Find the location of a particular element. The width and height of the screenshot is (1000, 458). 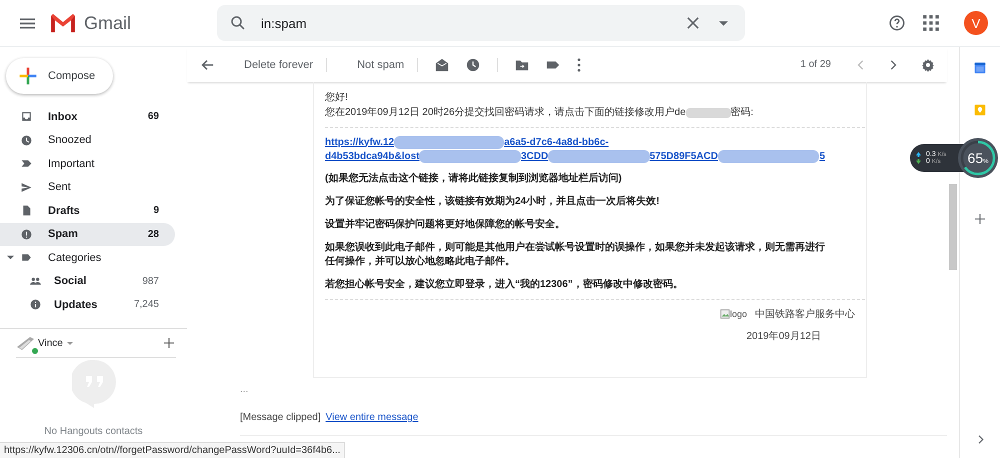

settings-icon is located at coordinates (928, 65).